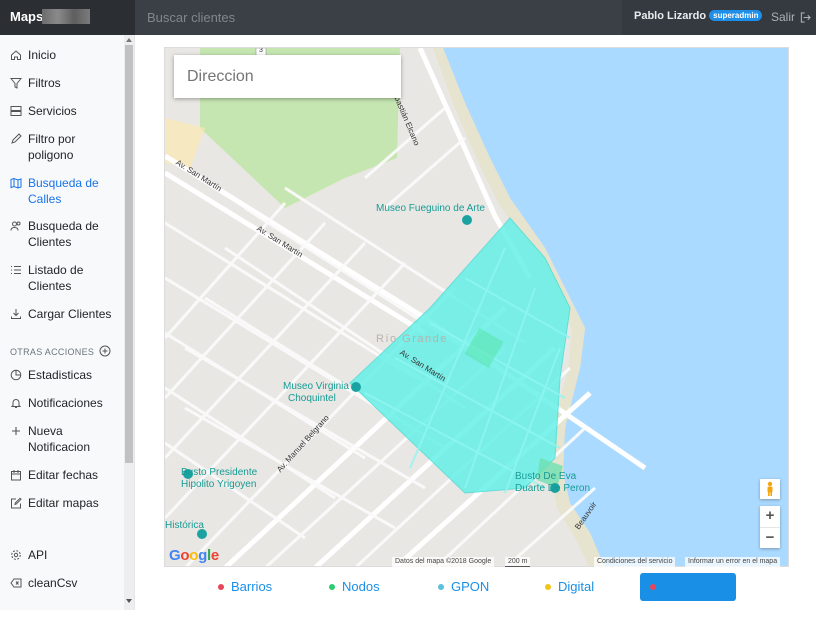 This screenshot has height=629, width=816. I want to click on layer-label: Trabajando, so click(683, 614).